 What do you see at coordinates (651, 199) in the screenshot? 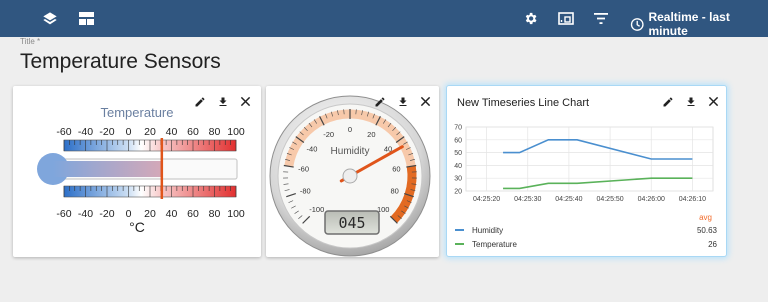
I see `x-tick-label: 04:26:00` at bounding box center [651, 199].